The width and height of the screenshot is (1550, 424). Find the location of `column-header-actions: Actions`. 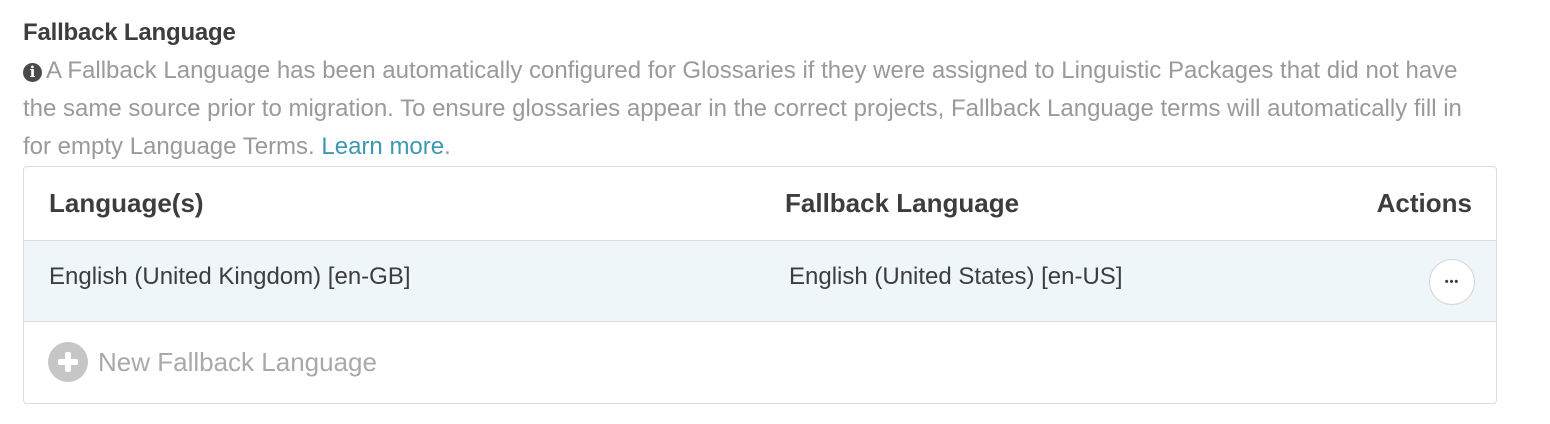

column-header-actions: Actions is located at coordinates (1424, 203).